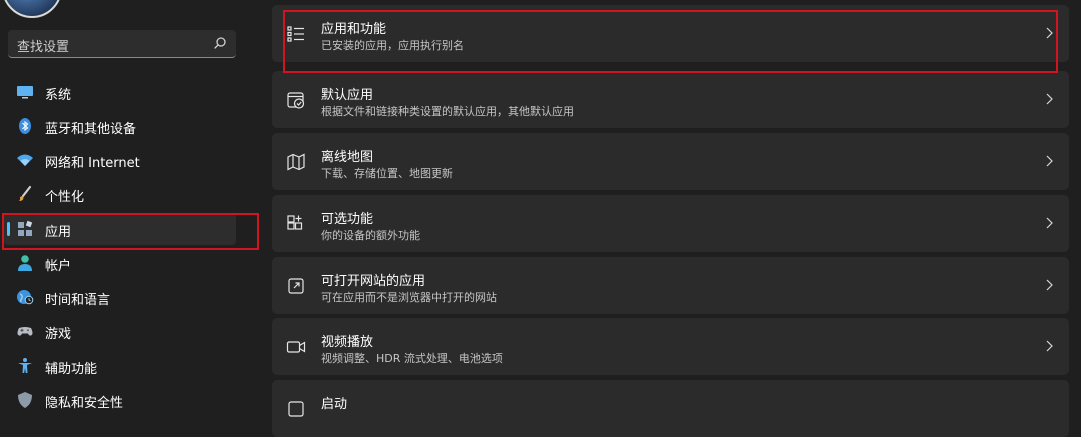 This screenshot has width=1081, height=437. What do you see at coordinates (25, 400) in the screenshot?
I see `shield-icon` at bounding box center [25, 400].